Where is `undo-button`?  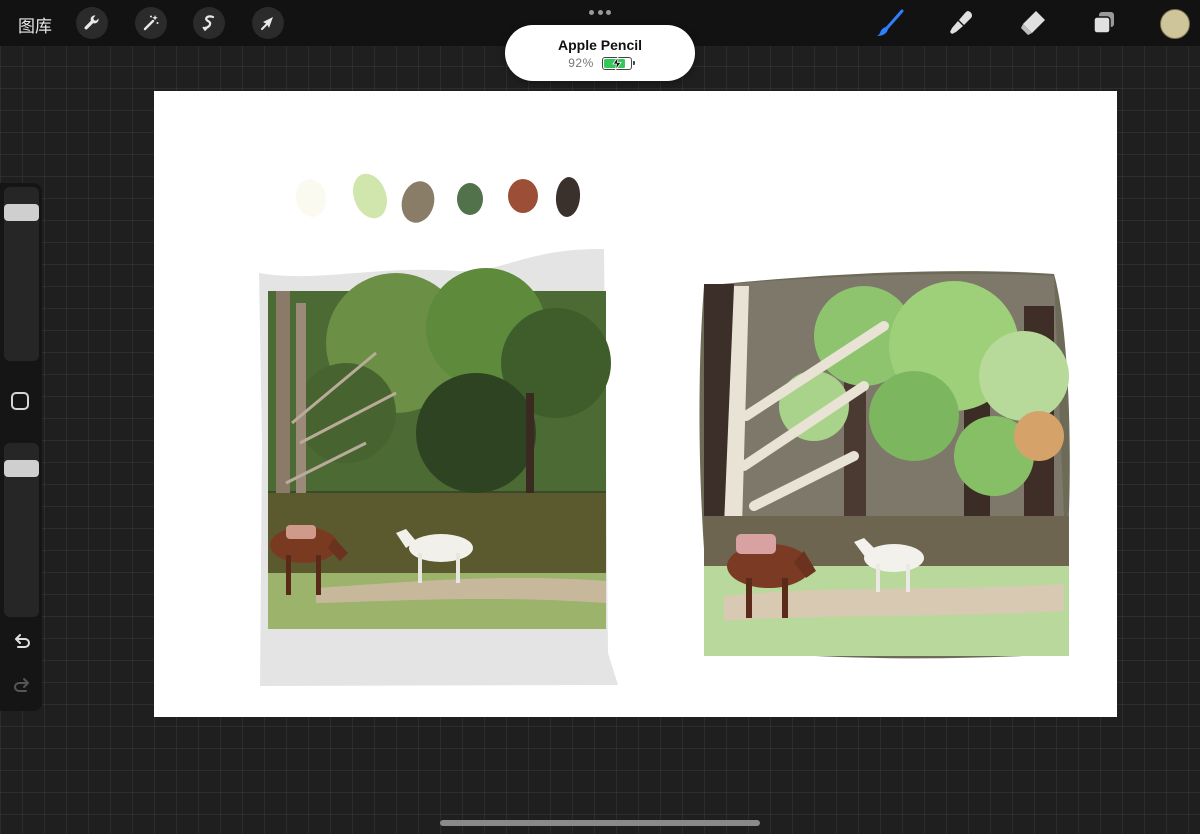
undo-button is located at coordinates (22, 642).